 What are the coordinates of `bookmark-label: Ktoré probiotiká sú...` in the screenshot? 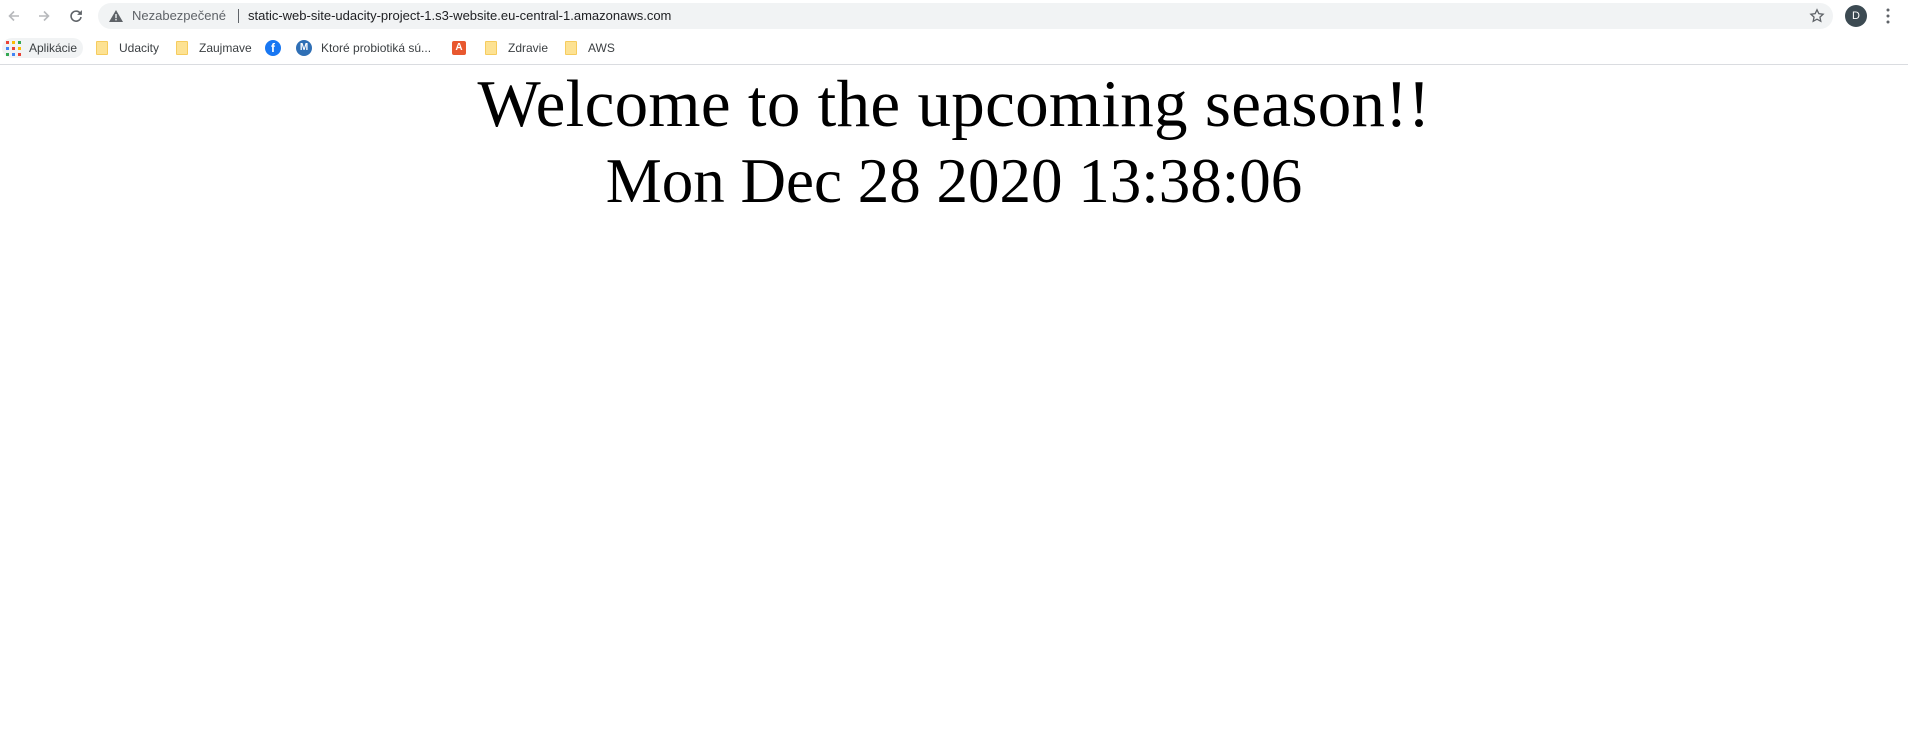 It's located at (376, 48).